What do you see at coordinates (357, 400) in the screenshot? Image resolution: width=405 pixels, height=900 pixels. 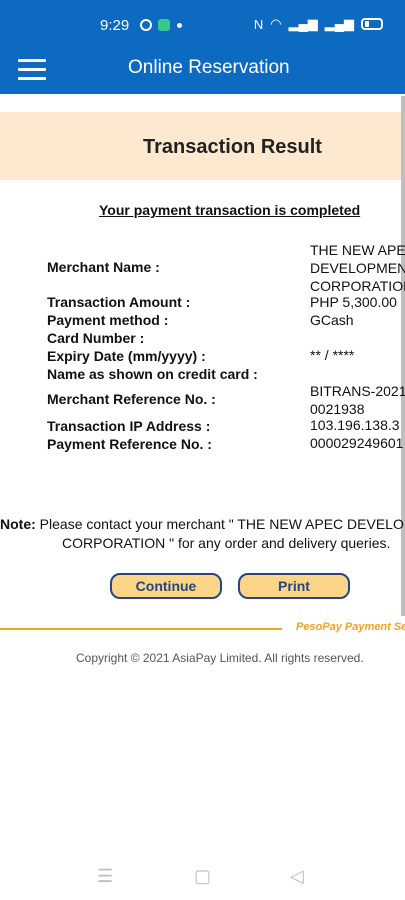 I see `merchant-reference-value: BITRANS-2021 0021938` at bounding box center [357, 400].